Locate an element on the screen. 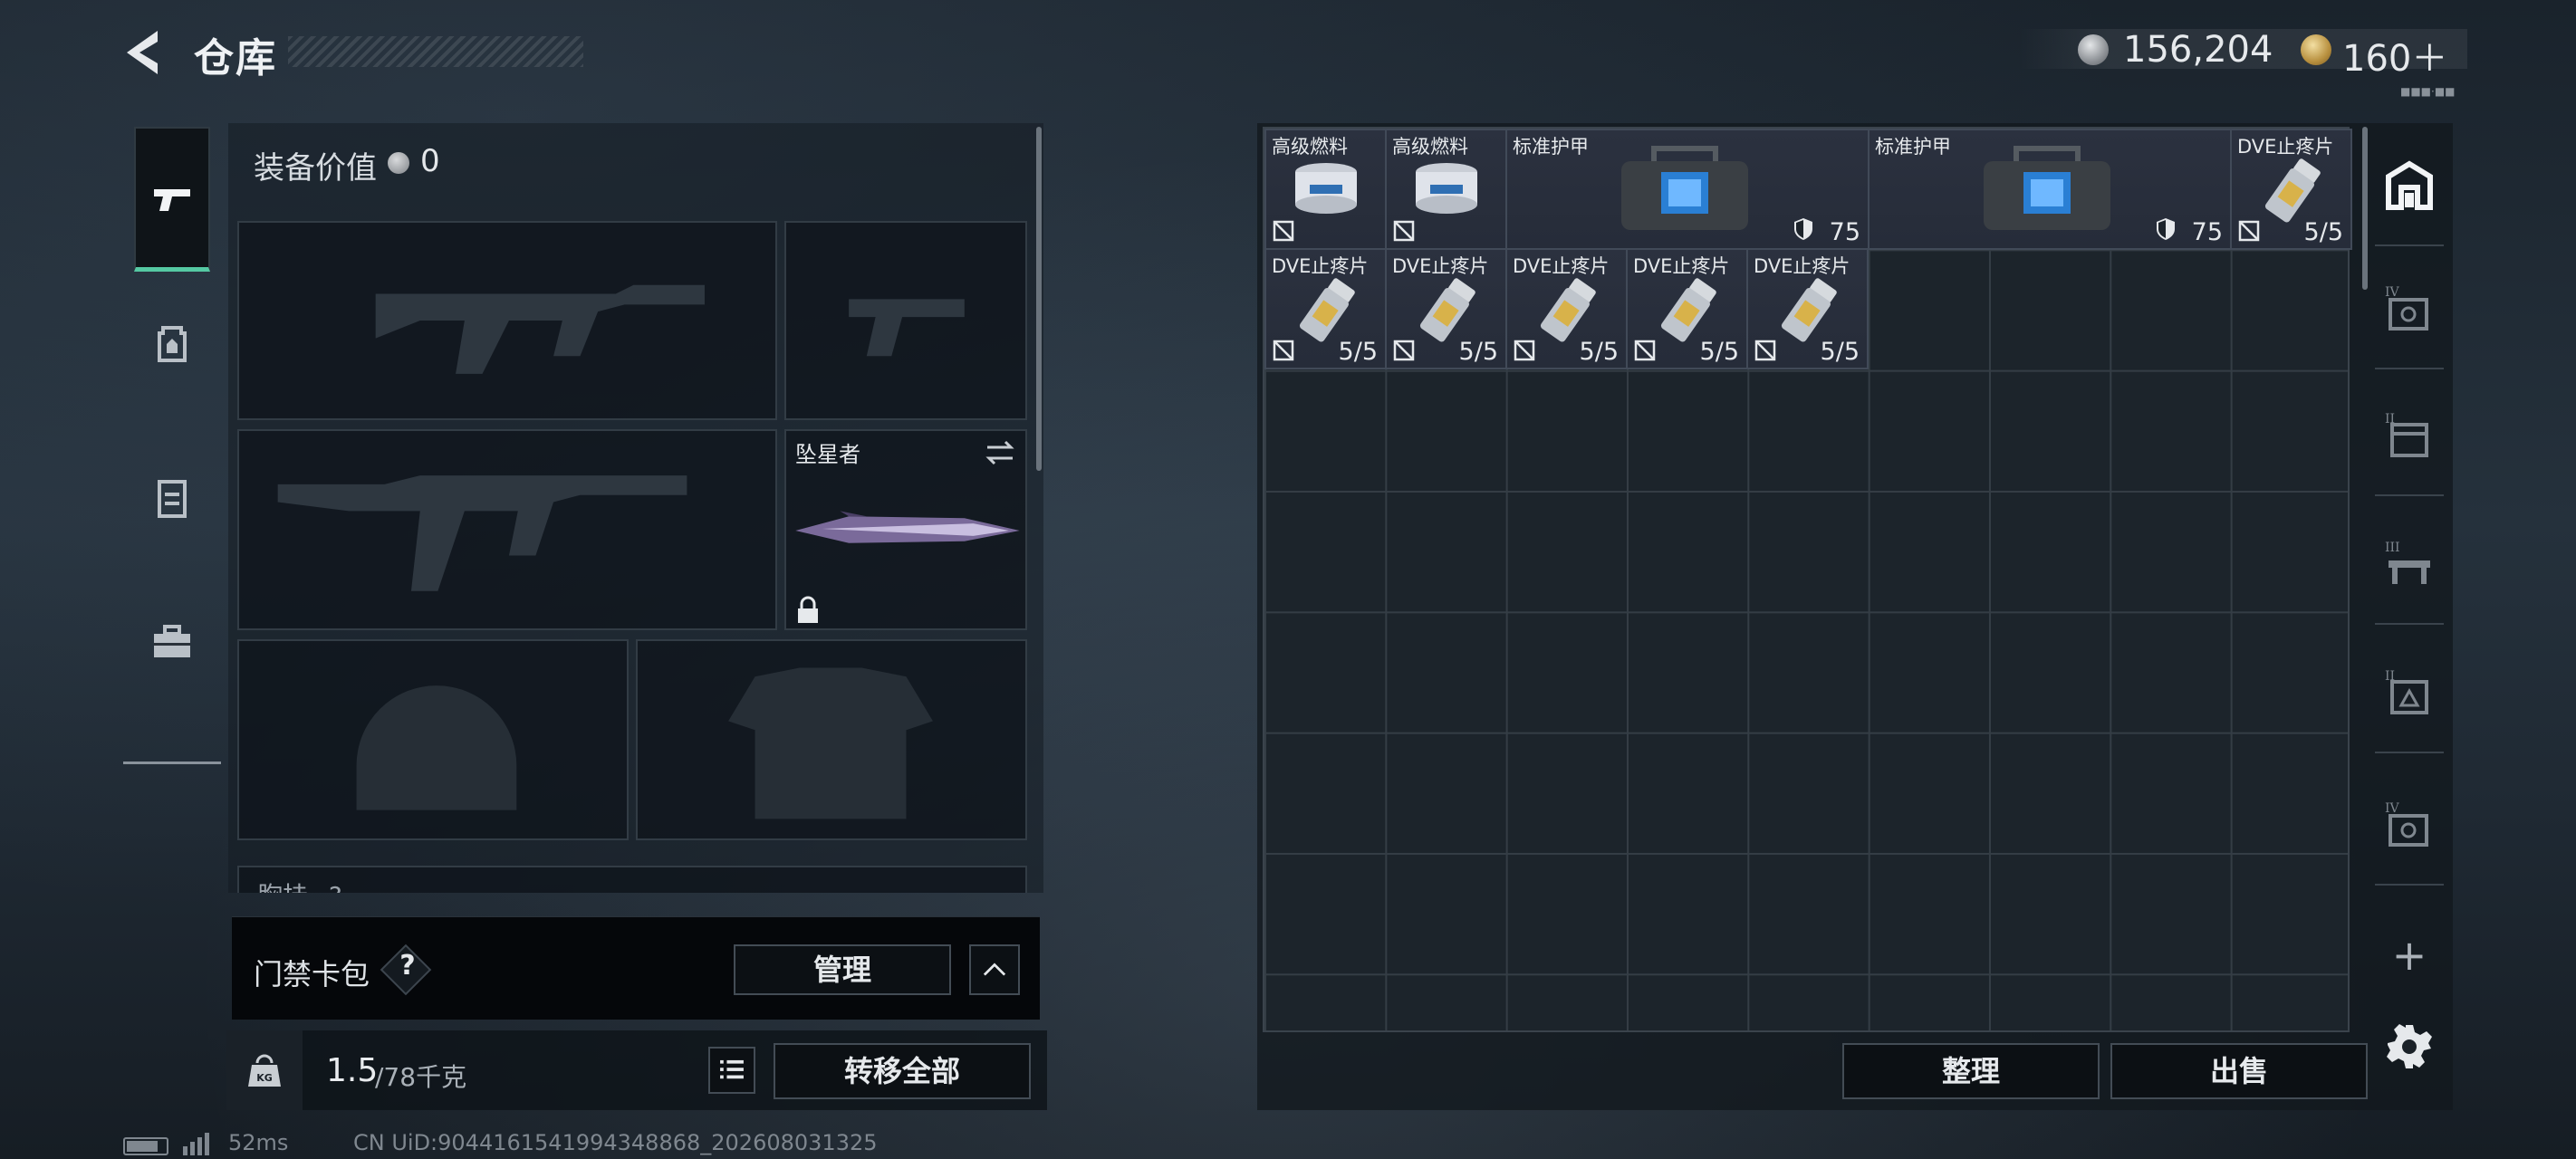  chest-rig-badge: ? is located at coordinates (335, 887).